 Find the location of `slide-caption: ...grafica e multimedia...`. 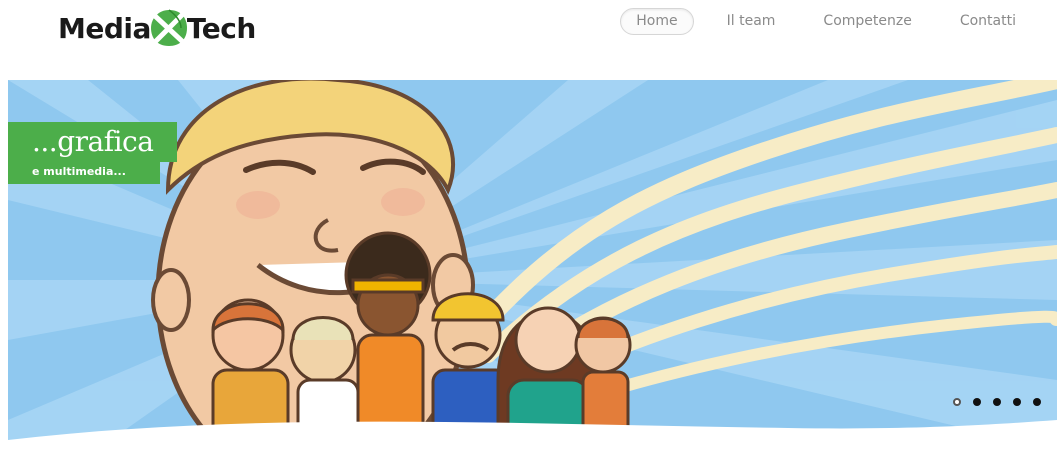

slide-caption: ...grafica e multimedia... is located at coordinates (93, 153).